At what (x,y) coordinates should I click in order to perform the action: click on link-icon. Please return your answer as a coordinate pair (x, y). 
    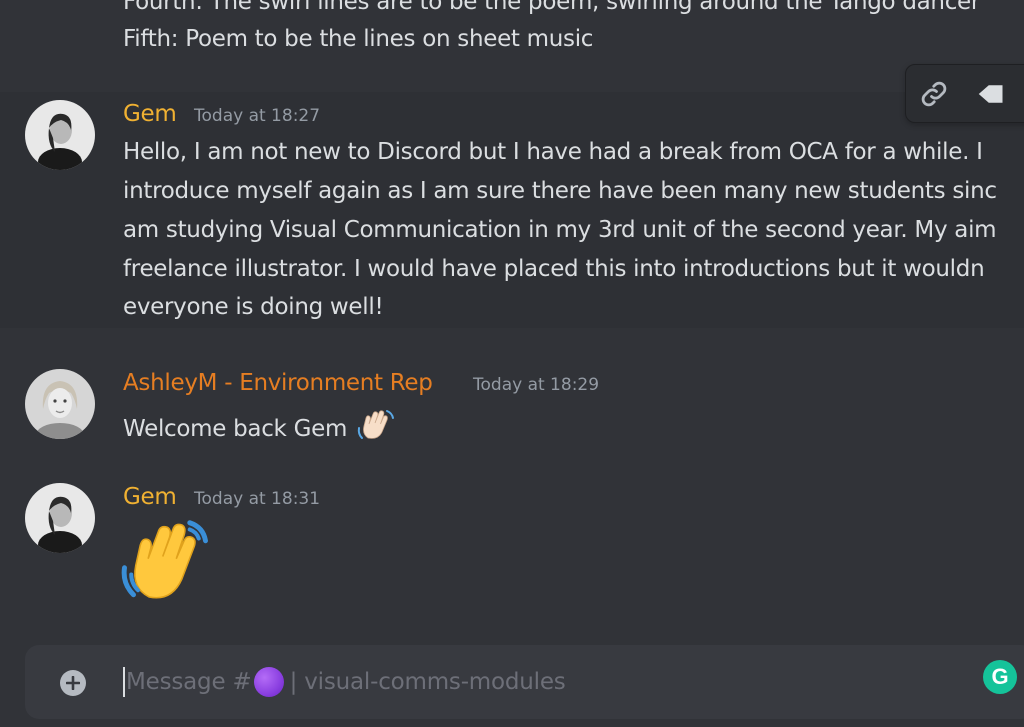
    Looking at the image, I should click on (934, 94).